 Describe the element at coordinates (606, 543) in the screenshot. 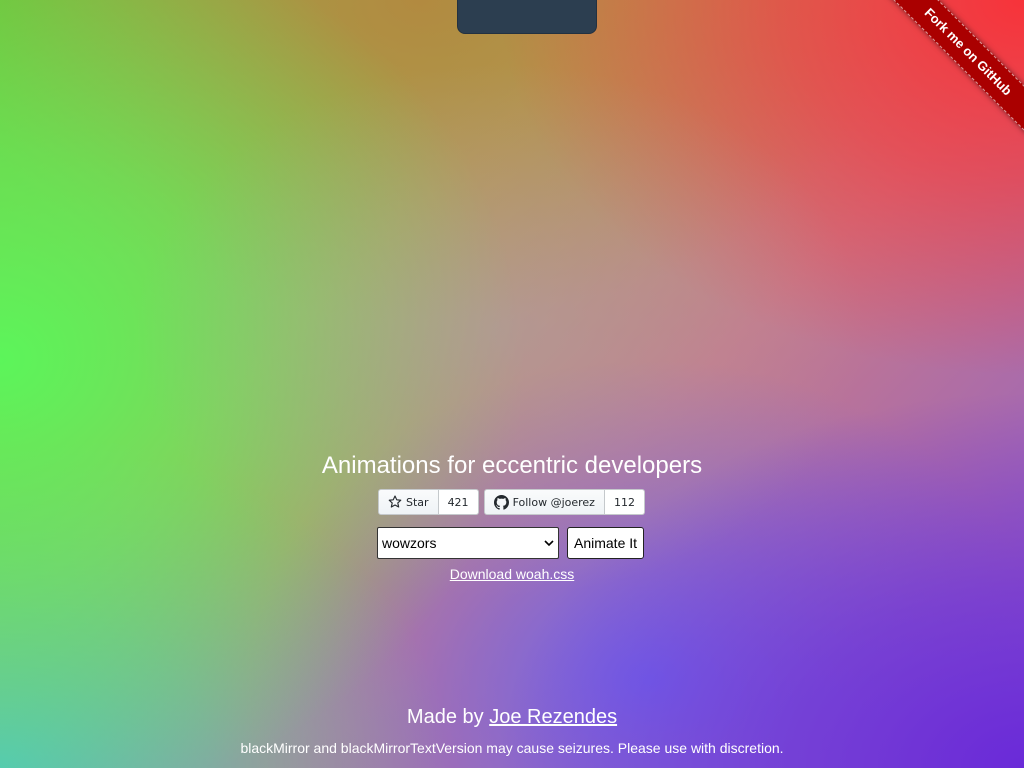

I see `animate-button: Animate It` at that location.